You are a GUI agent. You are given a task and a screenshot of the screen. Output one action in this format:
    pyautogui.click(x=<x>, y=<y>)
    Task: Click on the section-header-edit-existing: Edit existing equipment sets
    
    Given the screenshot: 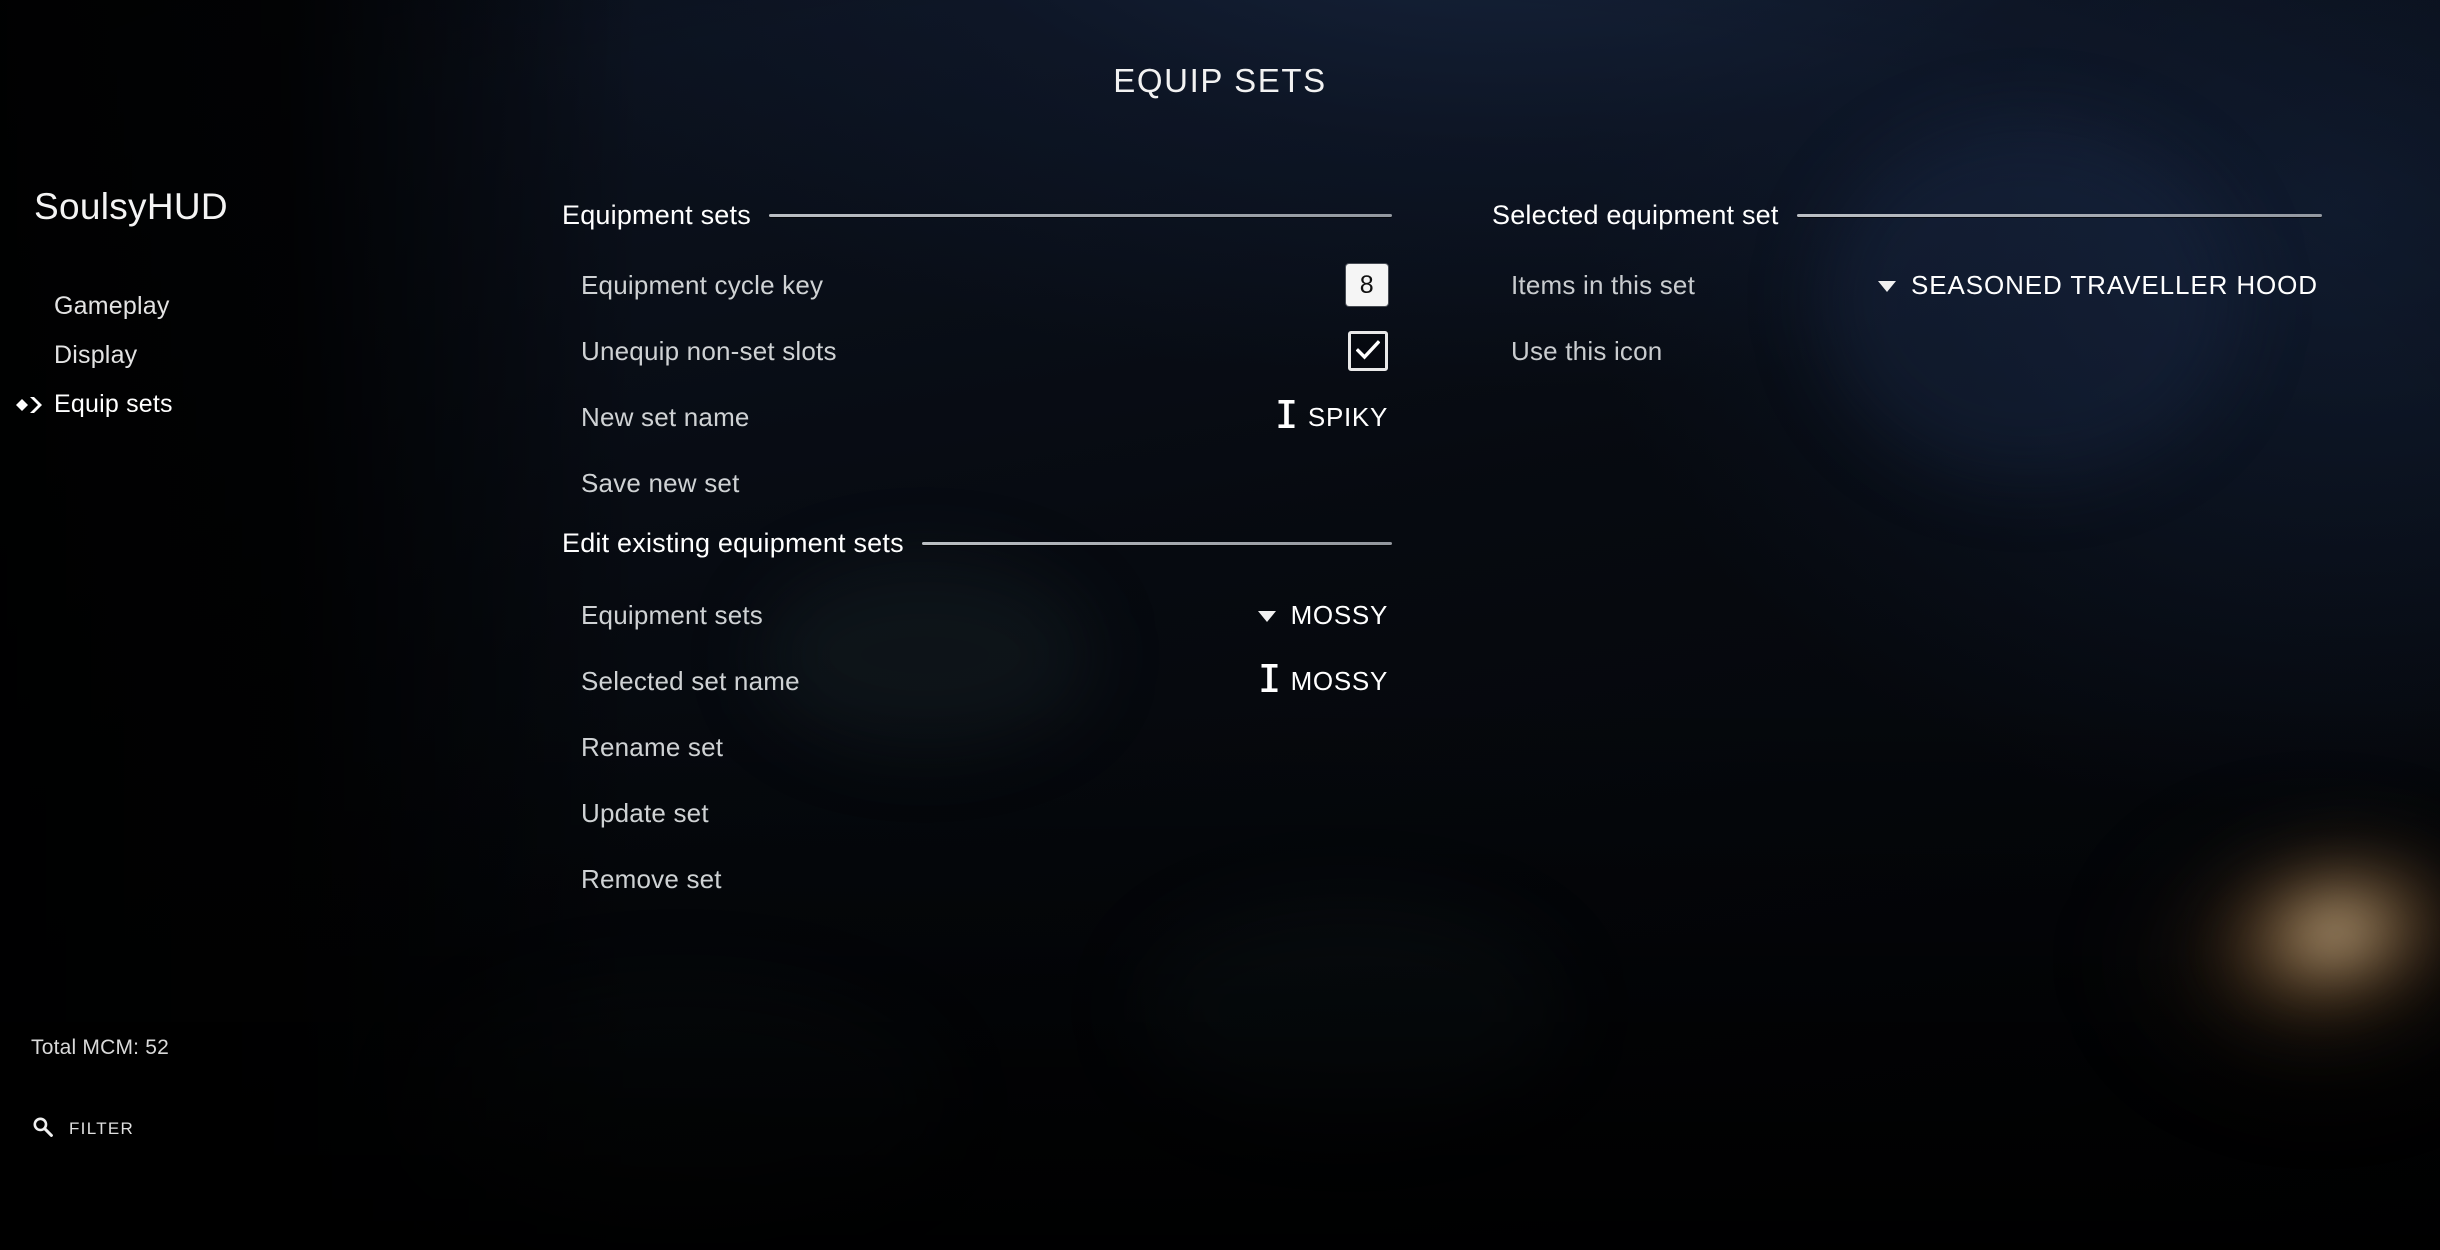 What is the action you would take?
    pyautogui.click(x=977, y=543)
    